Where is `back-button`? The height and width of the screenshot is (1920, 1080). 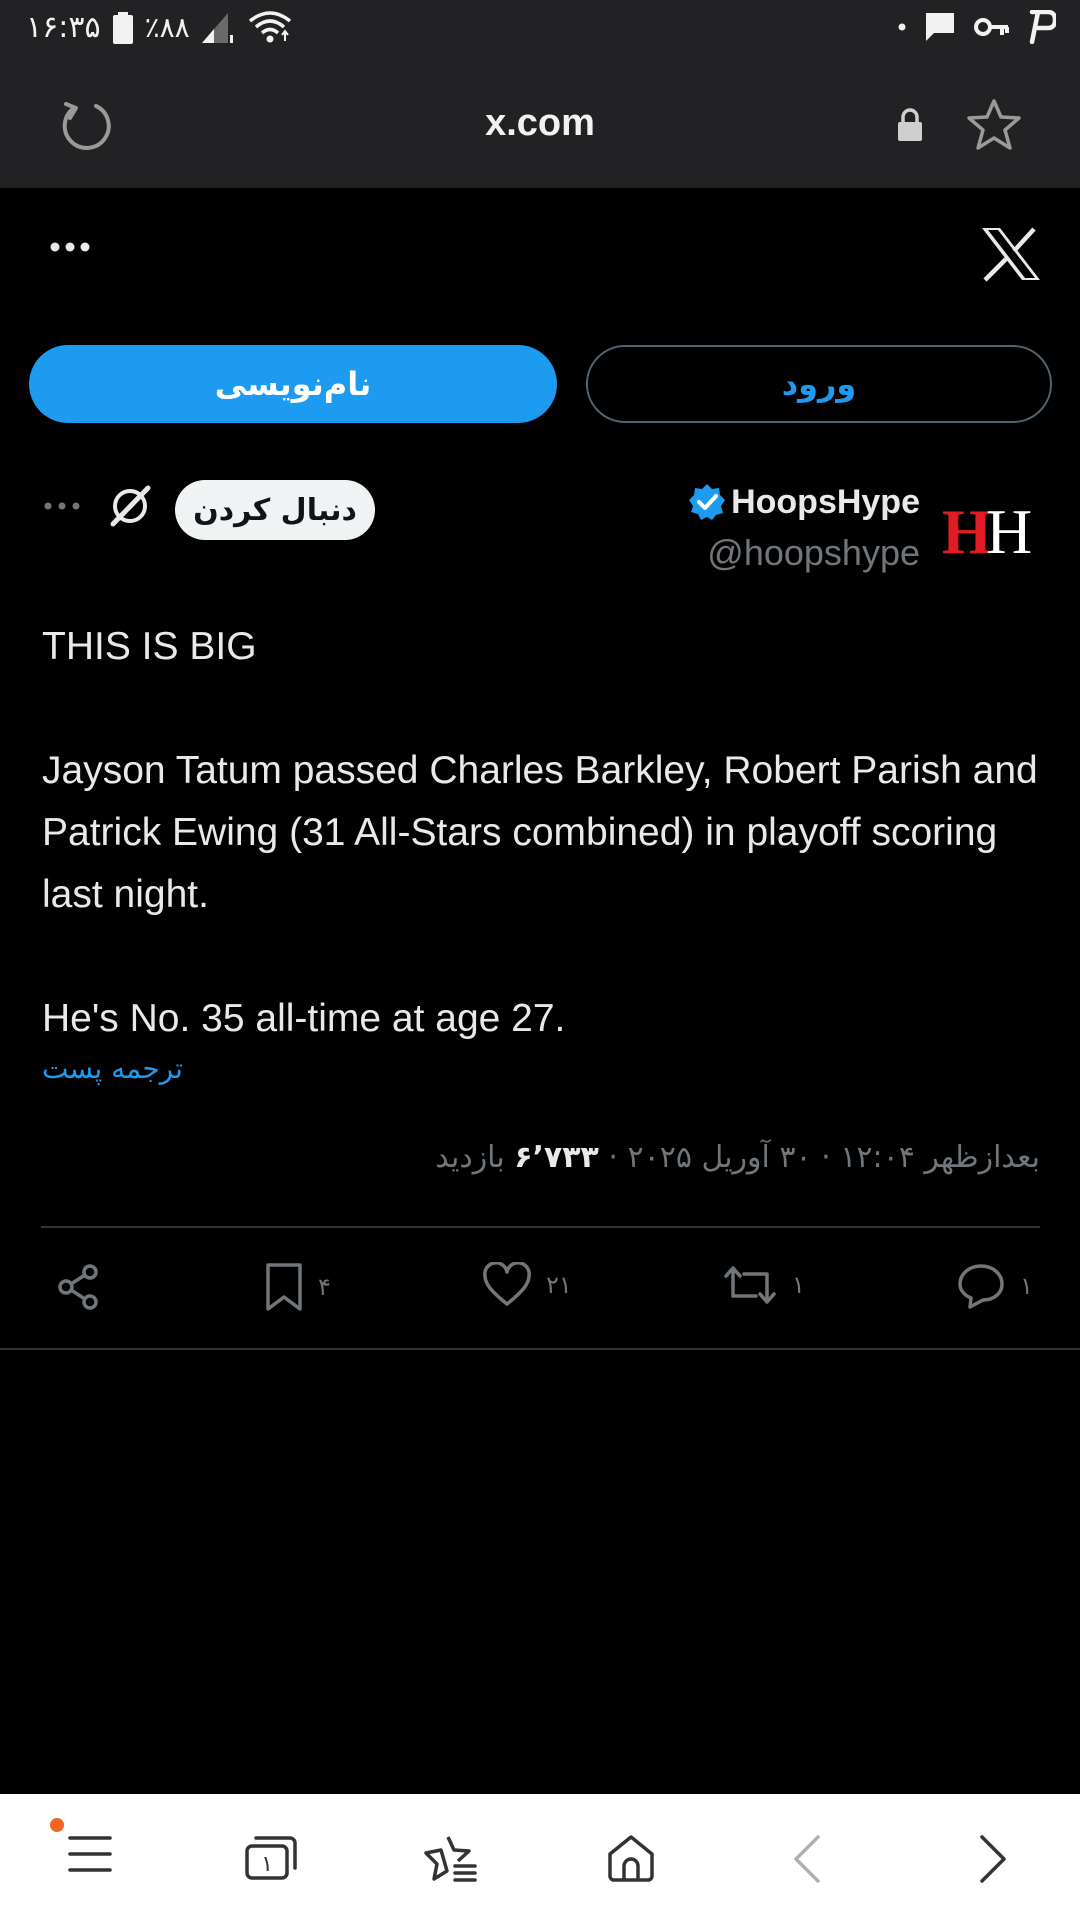 back-button is located at coordinates (807, 1859).